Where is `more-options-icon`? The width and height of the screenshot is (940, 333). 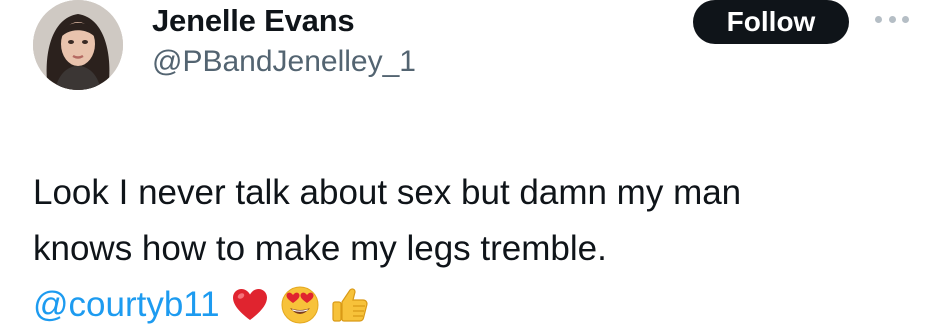
more-options-icon is located at coordinates (892, 19).